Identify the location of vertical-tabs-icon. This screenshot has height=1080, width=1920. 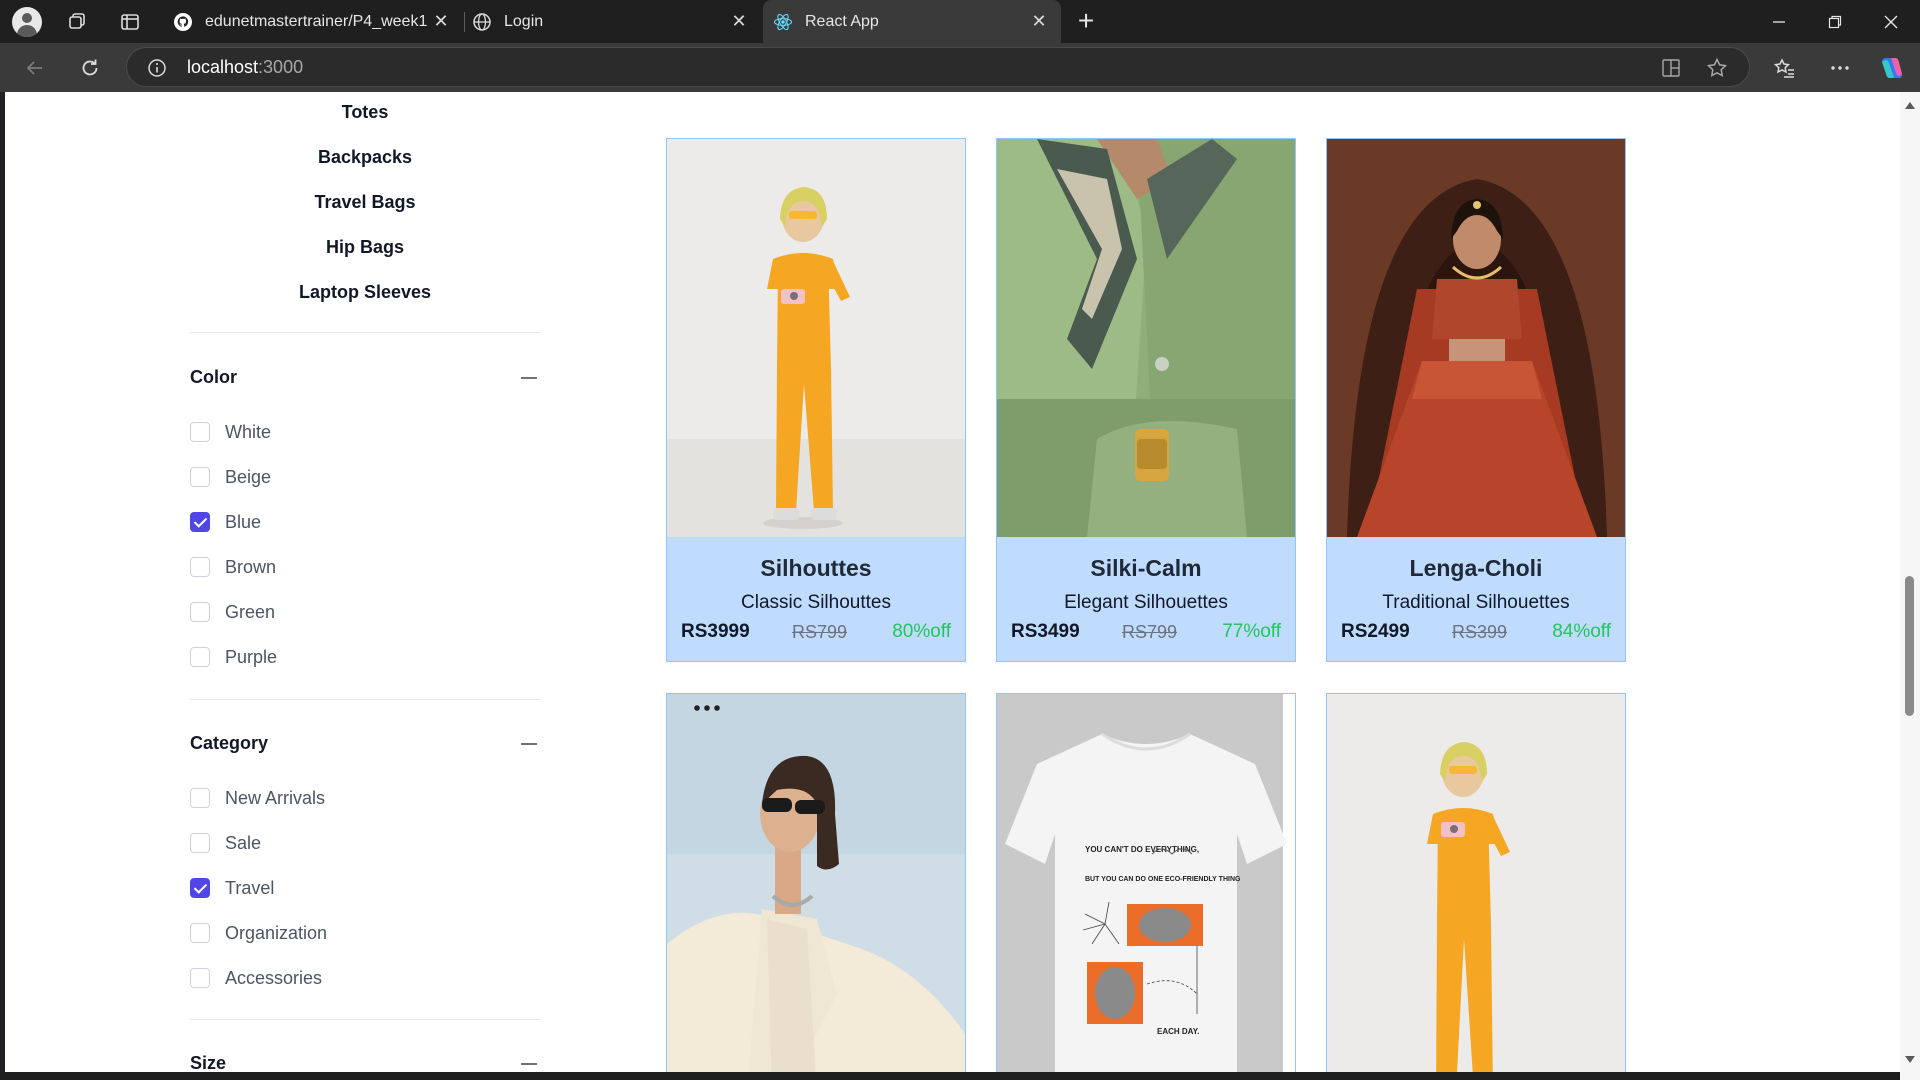
(129, 21).